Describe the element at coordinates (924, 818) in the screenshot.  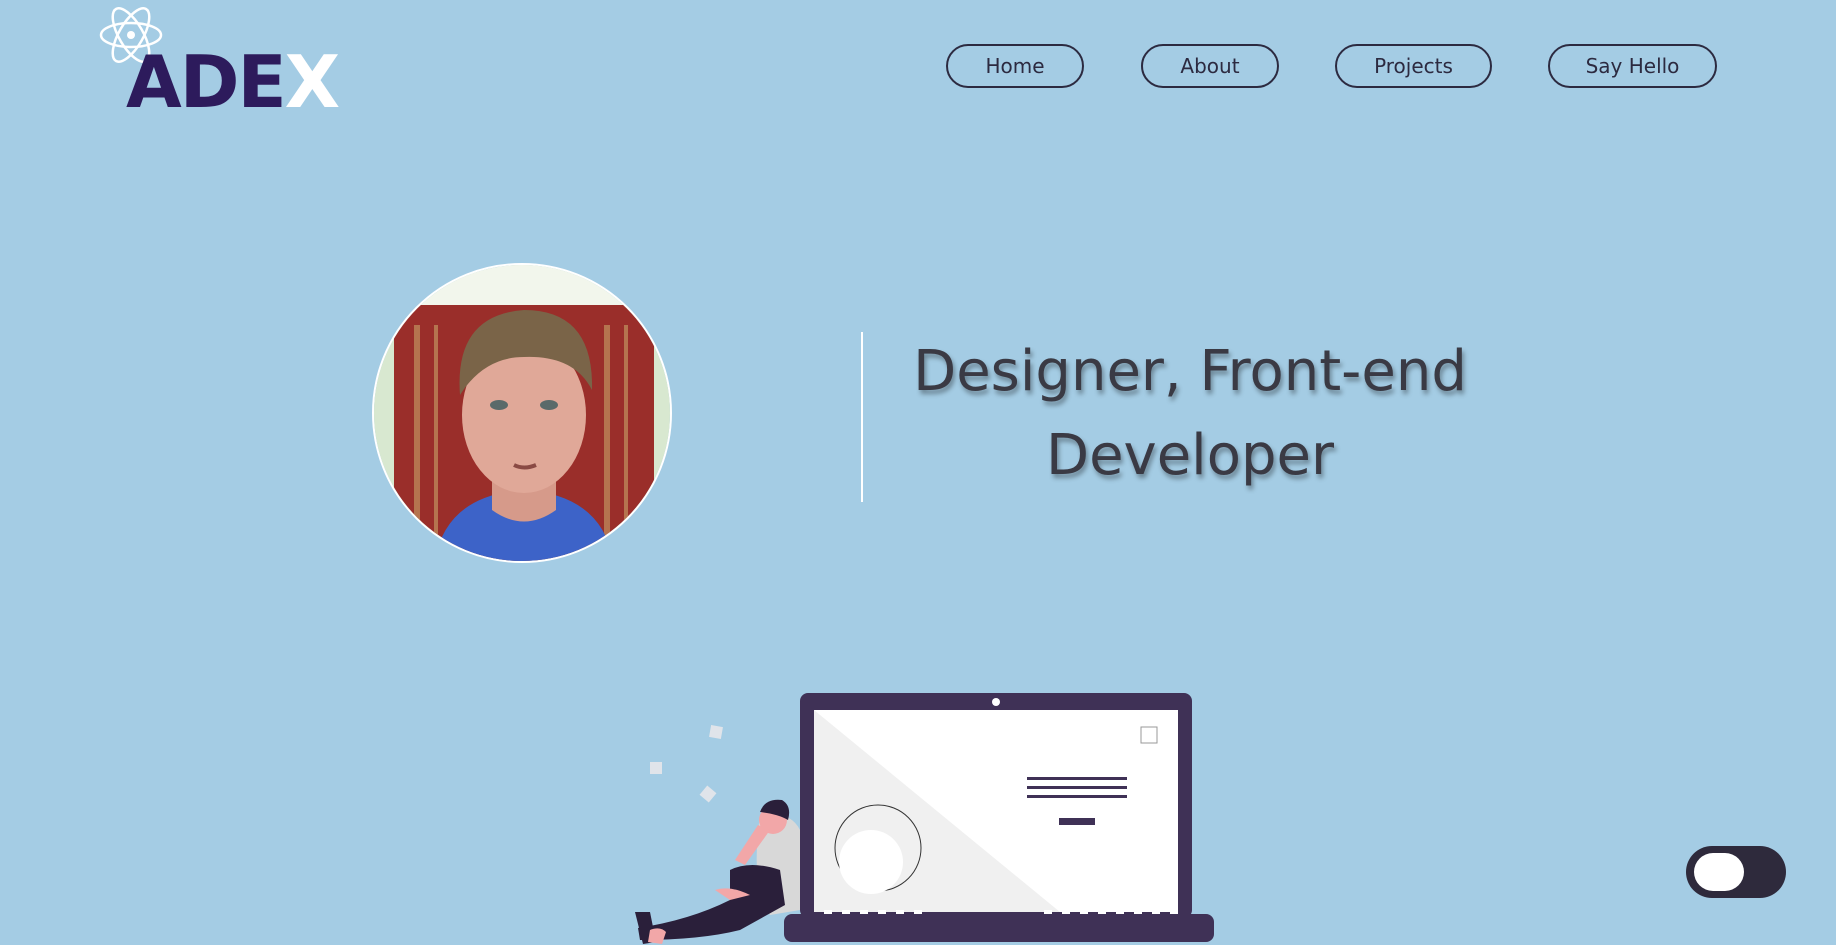
I see `person-with-laptop-illustration` at that location.